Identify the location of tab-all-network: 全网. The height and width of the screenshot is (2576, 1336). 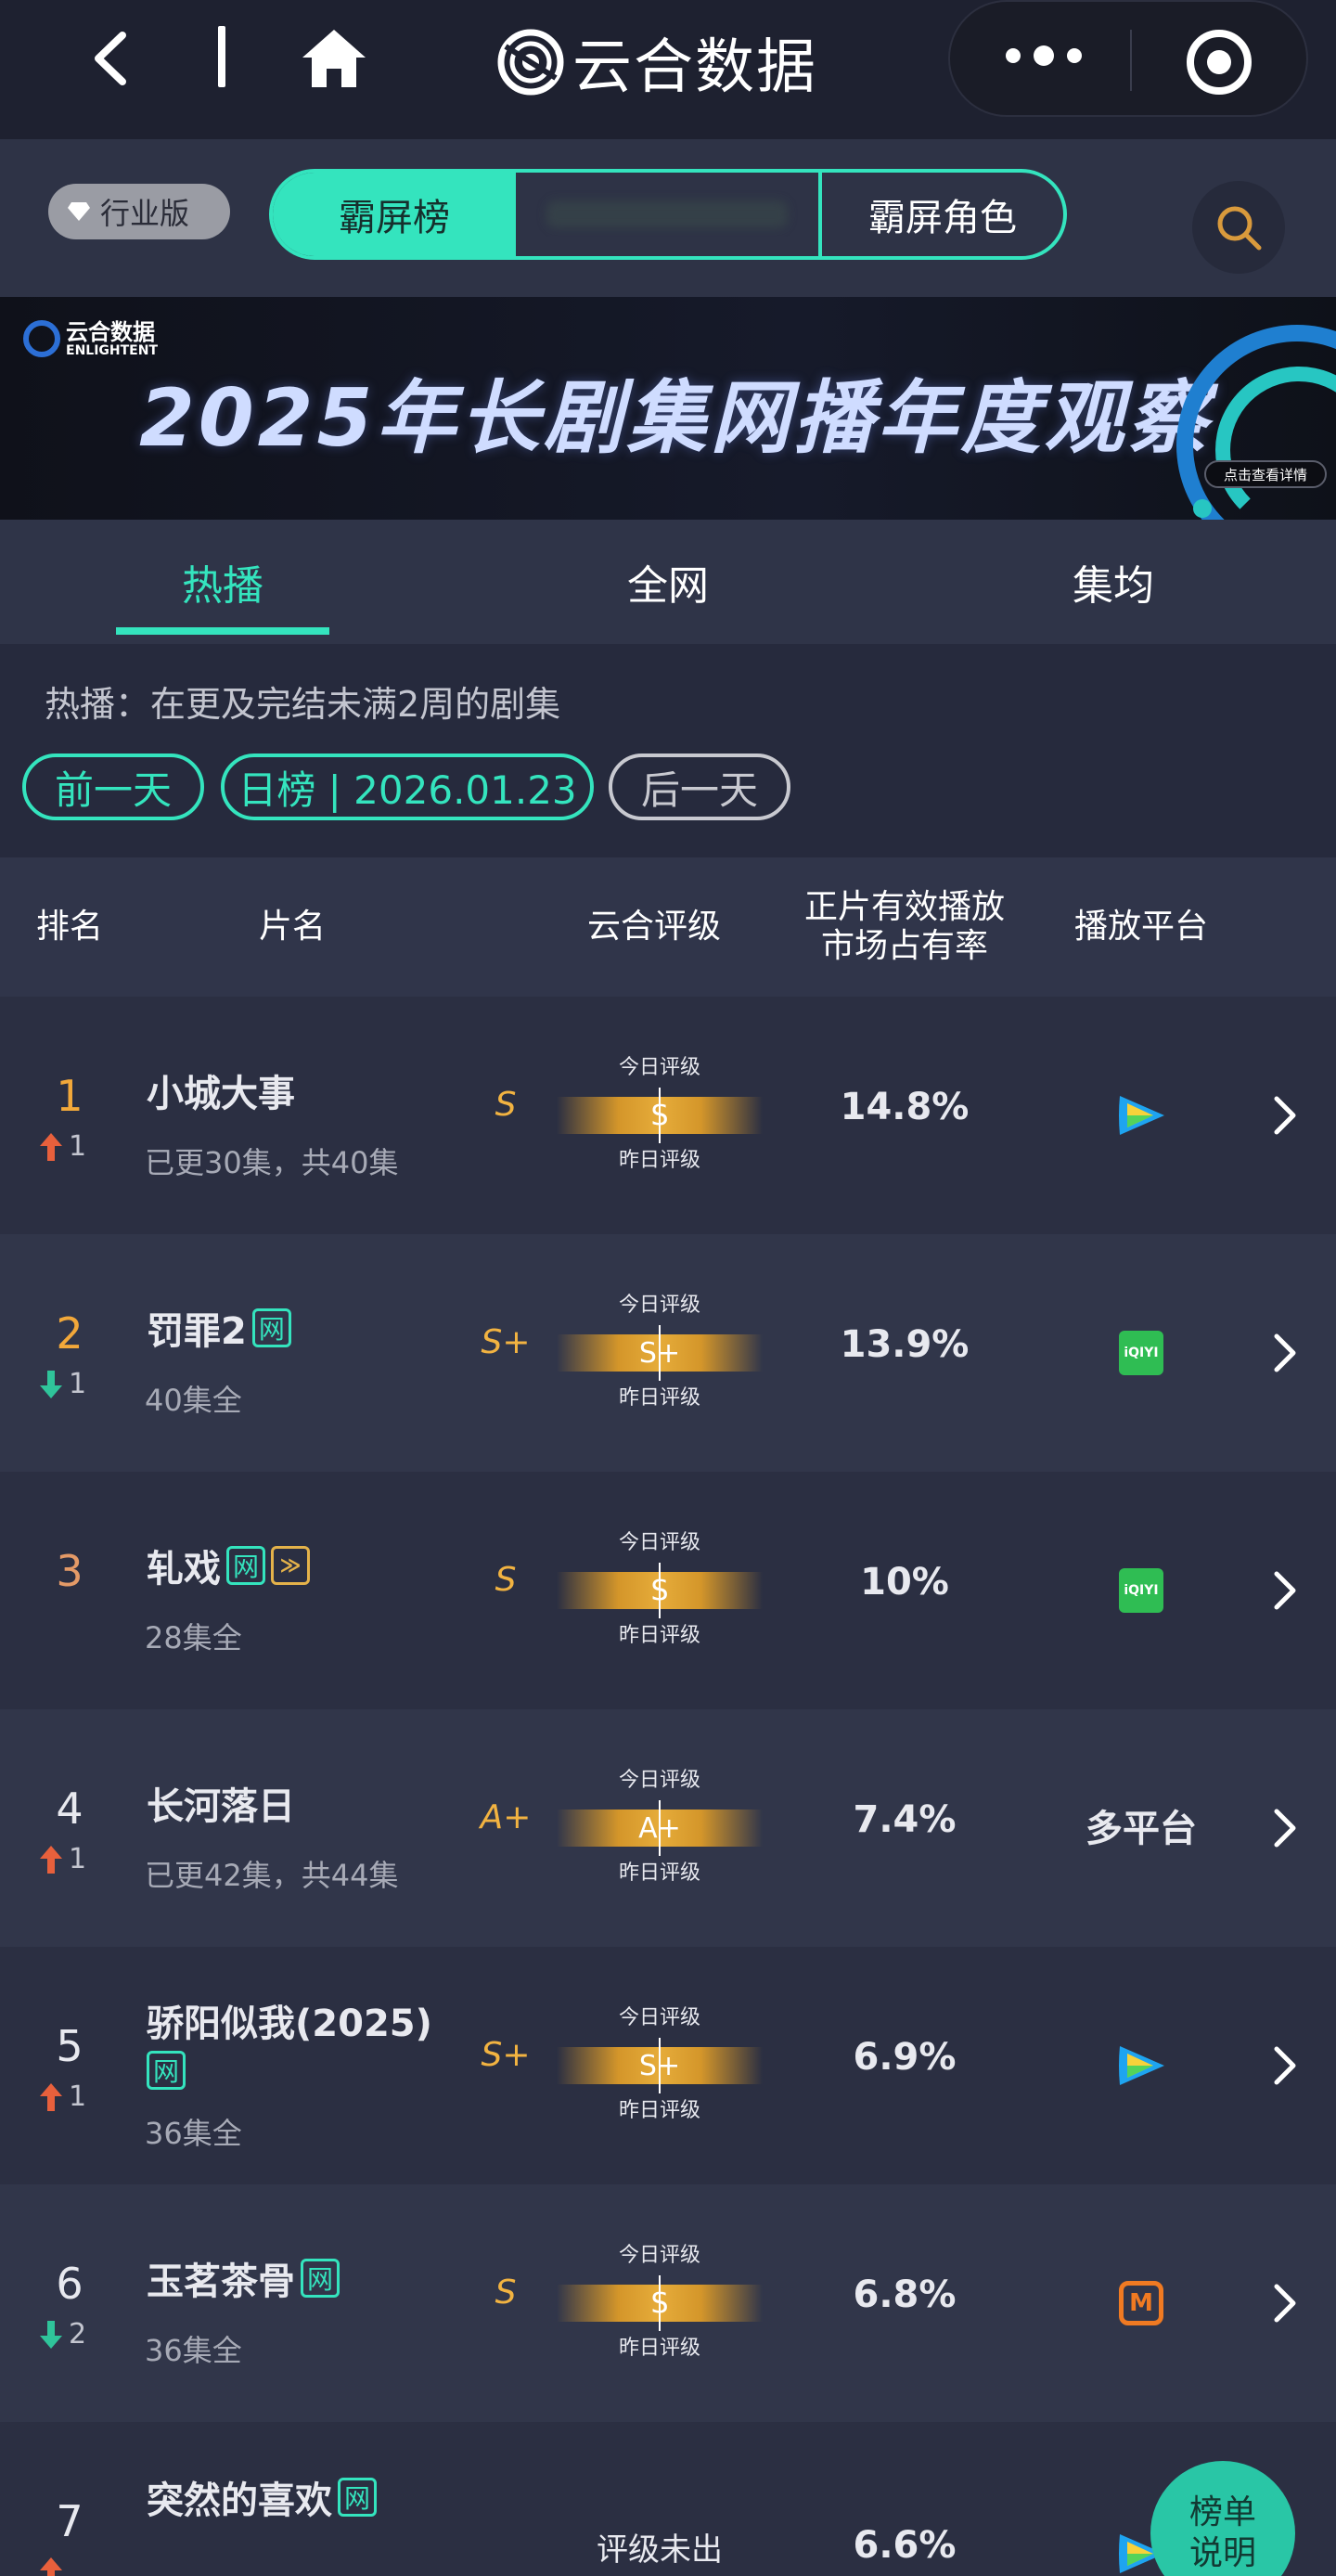
(668, 582).